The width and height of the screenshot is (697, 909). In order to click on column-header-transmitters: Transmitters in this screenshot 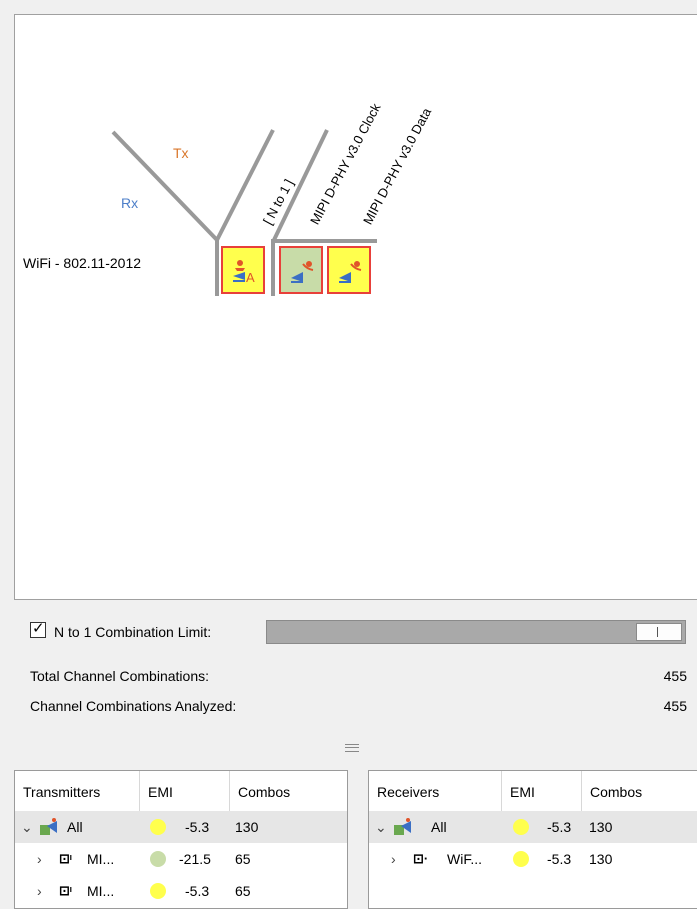, I will do `click(77, 791)`.